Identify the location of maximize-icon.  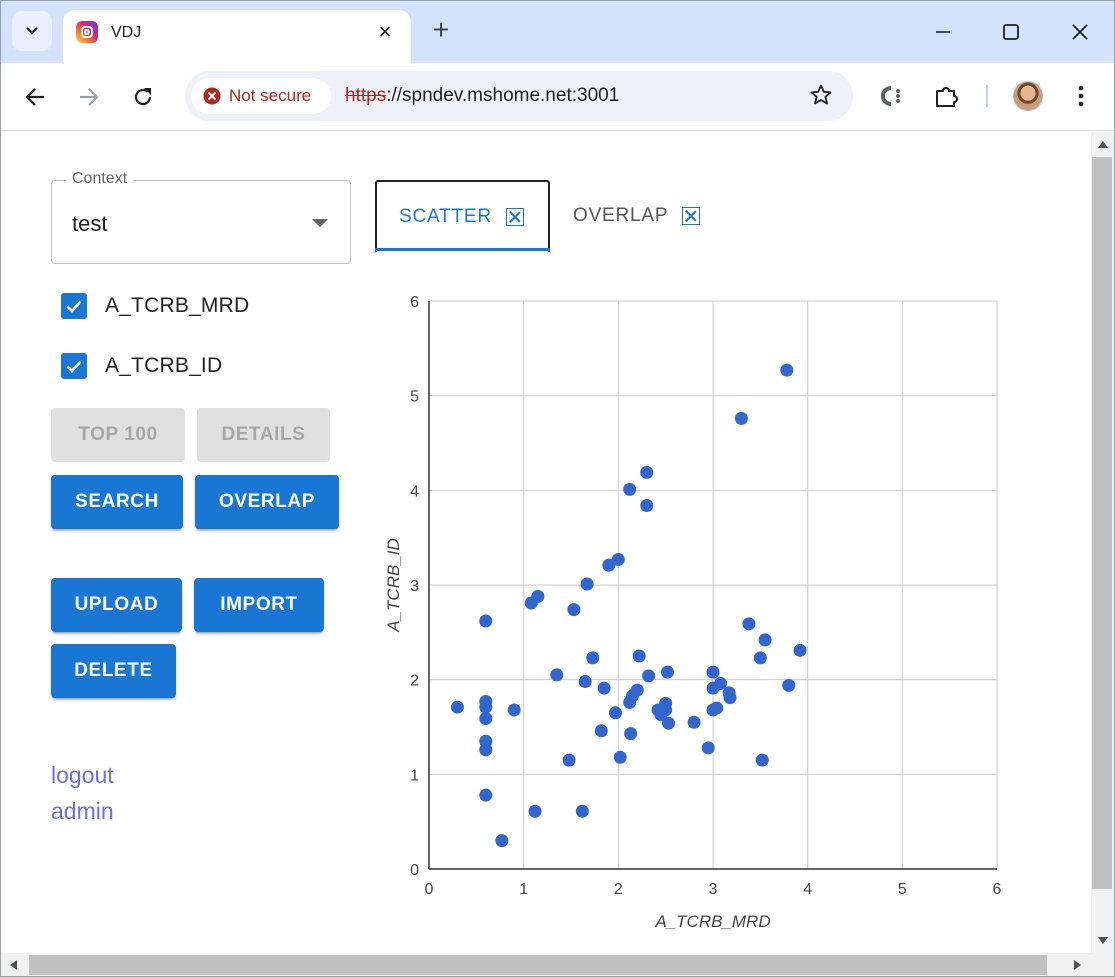
(1011, 32).